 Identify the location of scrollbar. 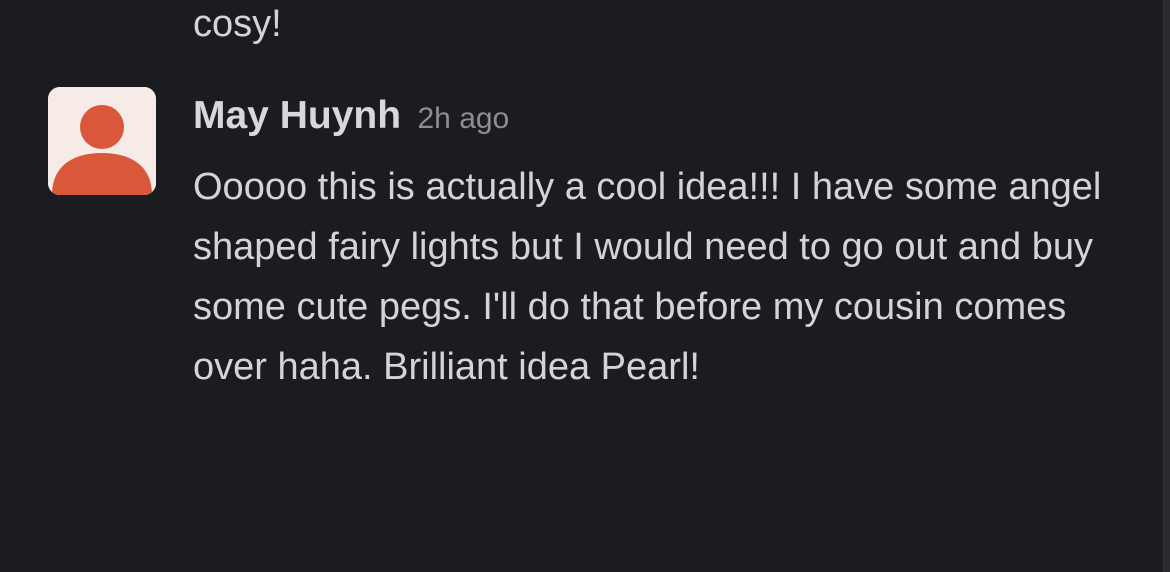
(1167, 286).